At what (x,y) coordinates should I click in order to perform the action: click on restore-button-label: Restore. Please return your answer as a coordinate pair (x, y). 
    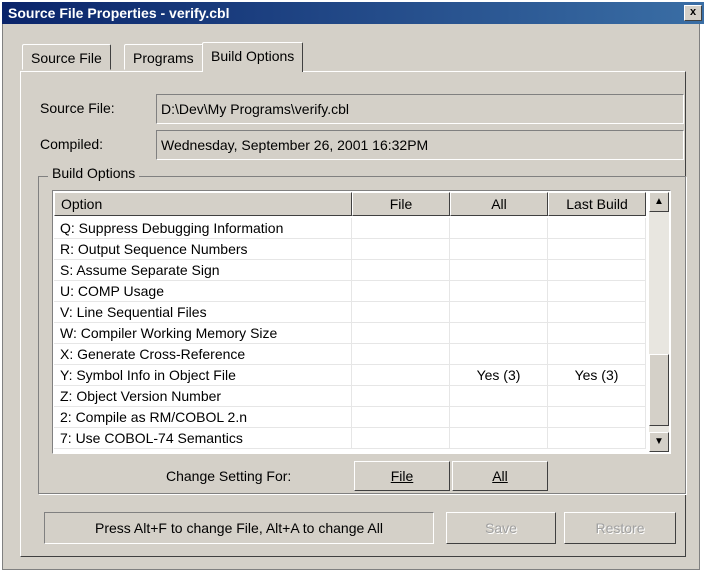
    Looking at the image, I should click on (620, 528).